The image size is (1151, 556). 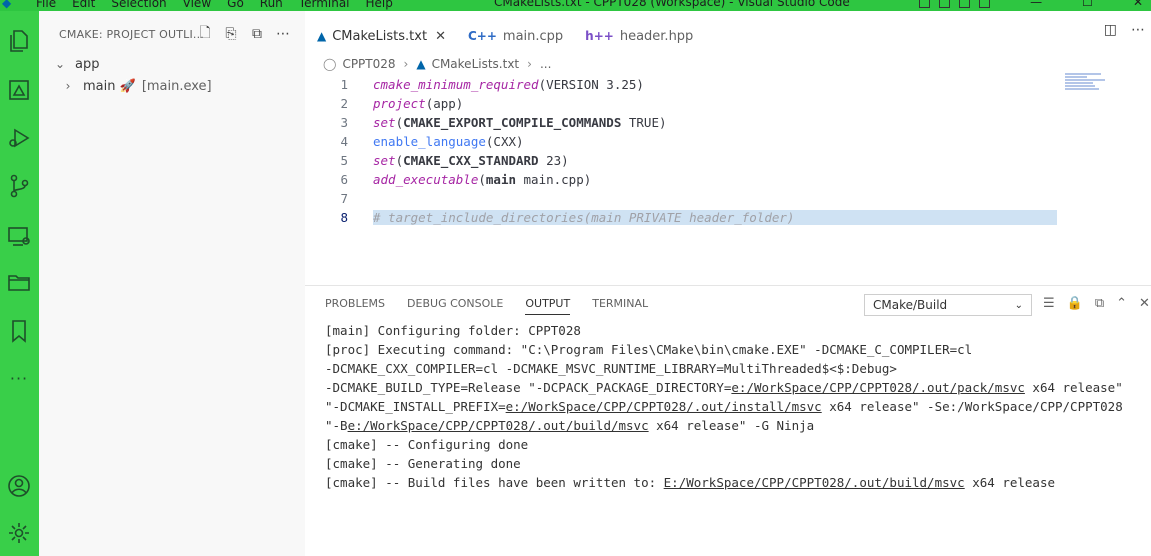 I want to click on collapse-all-icon: ⧉, so click(x=257, y=34).